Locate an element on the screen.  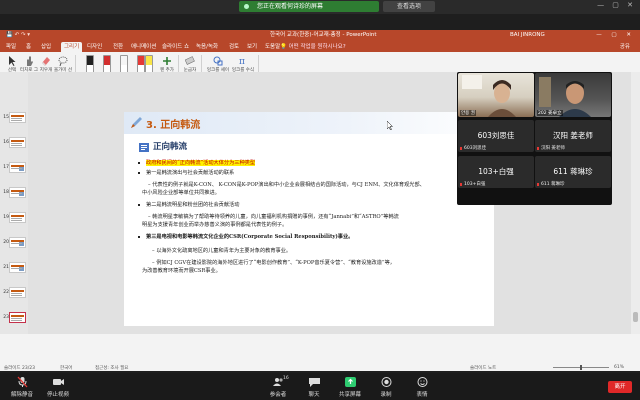
participants-label: 参会者 is located at coordinates (278, 395).